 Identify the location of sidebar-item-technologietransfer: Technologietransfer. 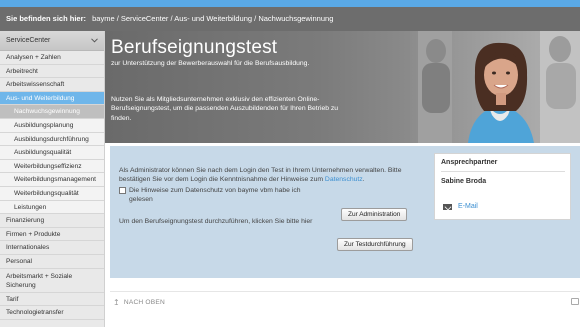
(52, 313).